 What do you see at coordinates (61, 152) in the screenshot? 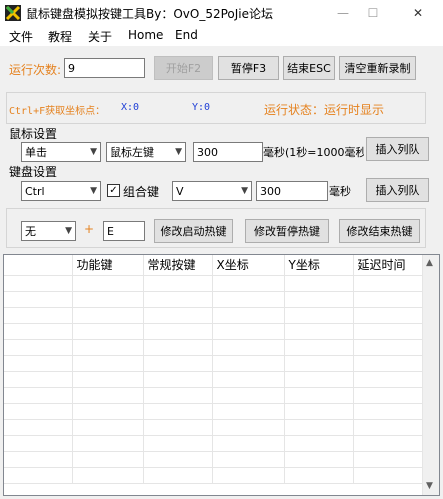
I see `click-type-select: 单击 ▼` at bounding box center [61, 152].